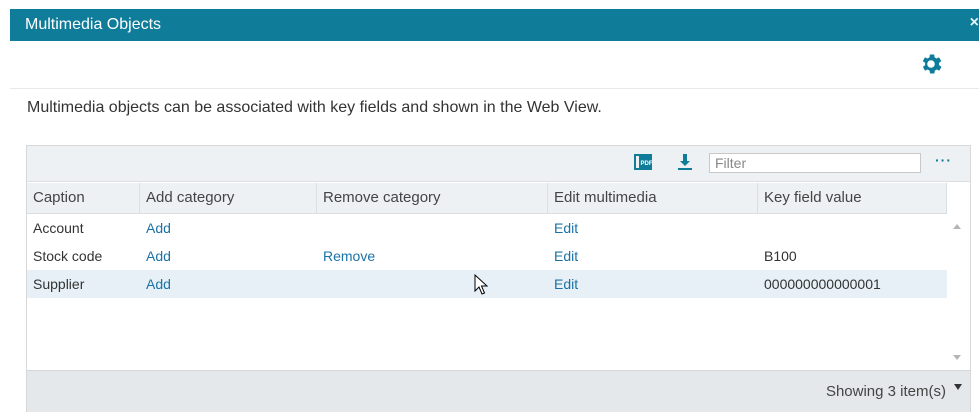  What do you see at coordinates (93, 24) in the screenshot?
I see `dialog-title: Multimedia Objects` at bounding box center [93, 24].